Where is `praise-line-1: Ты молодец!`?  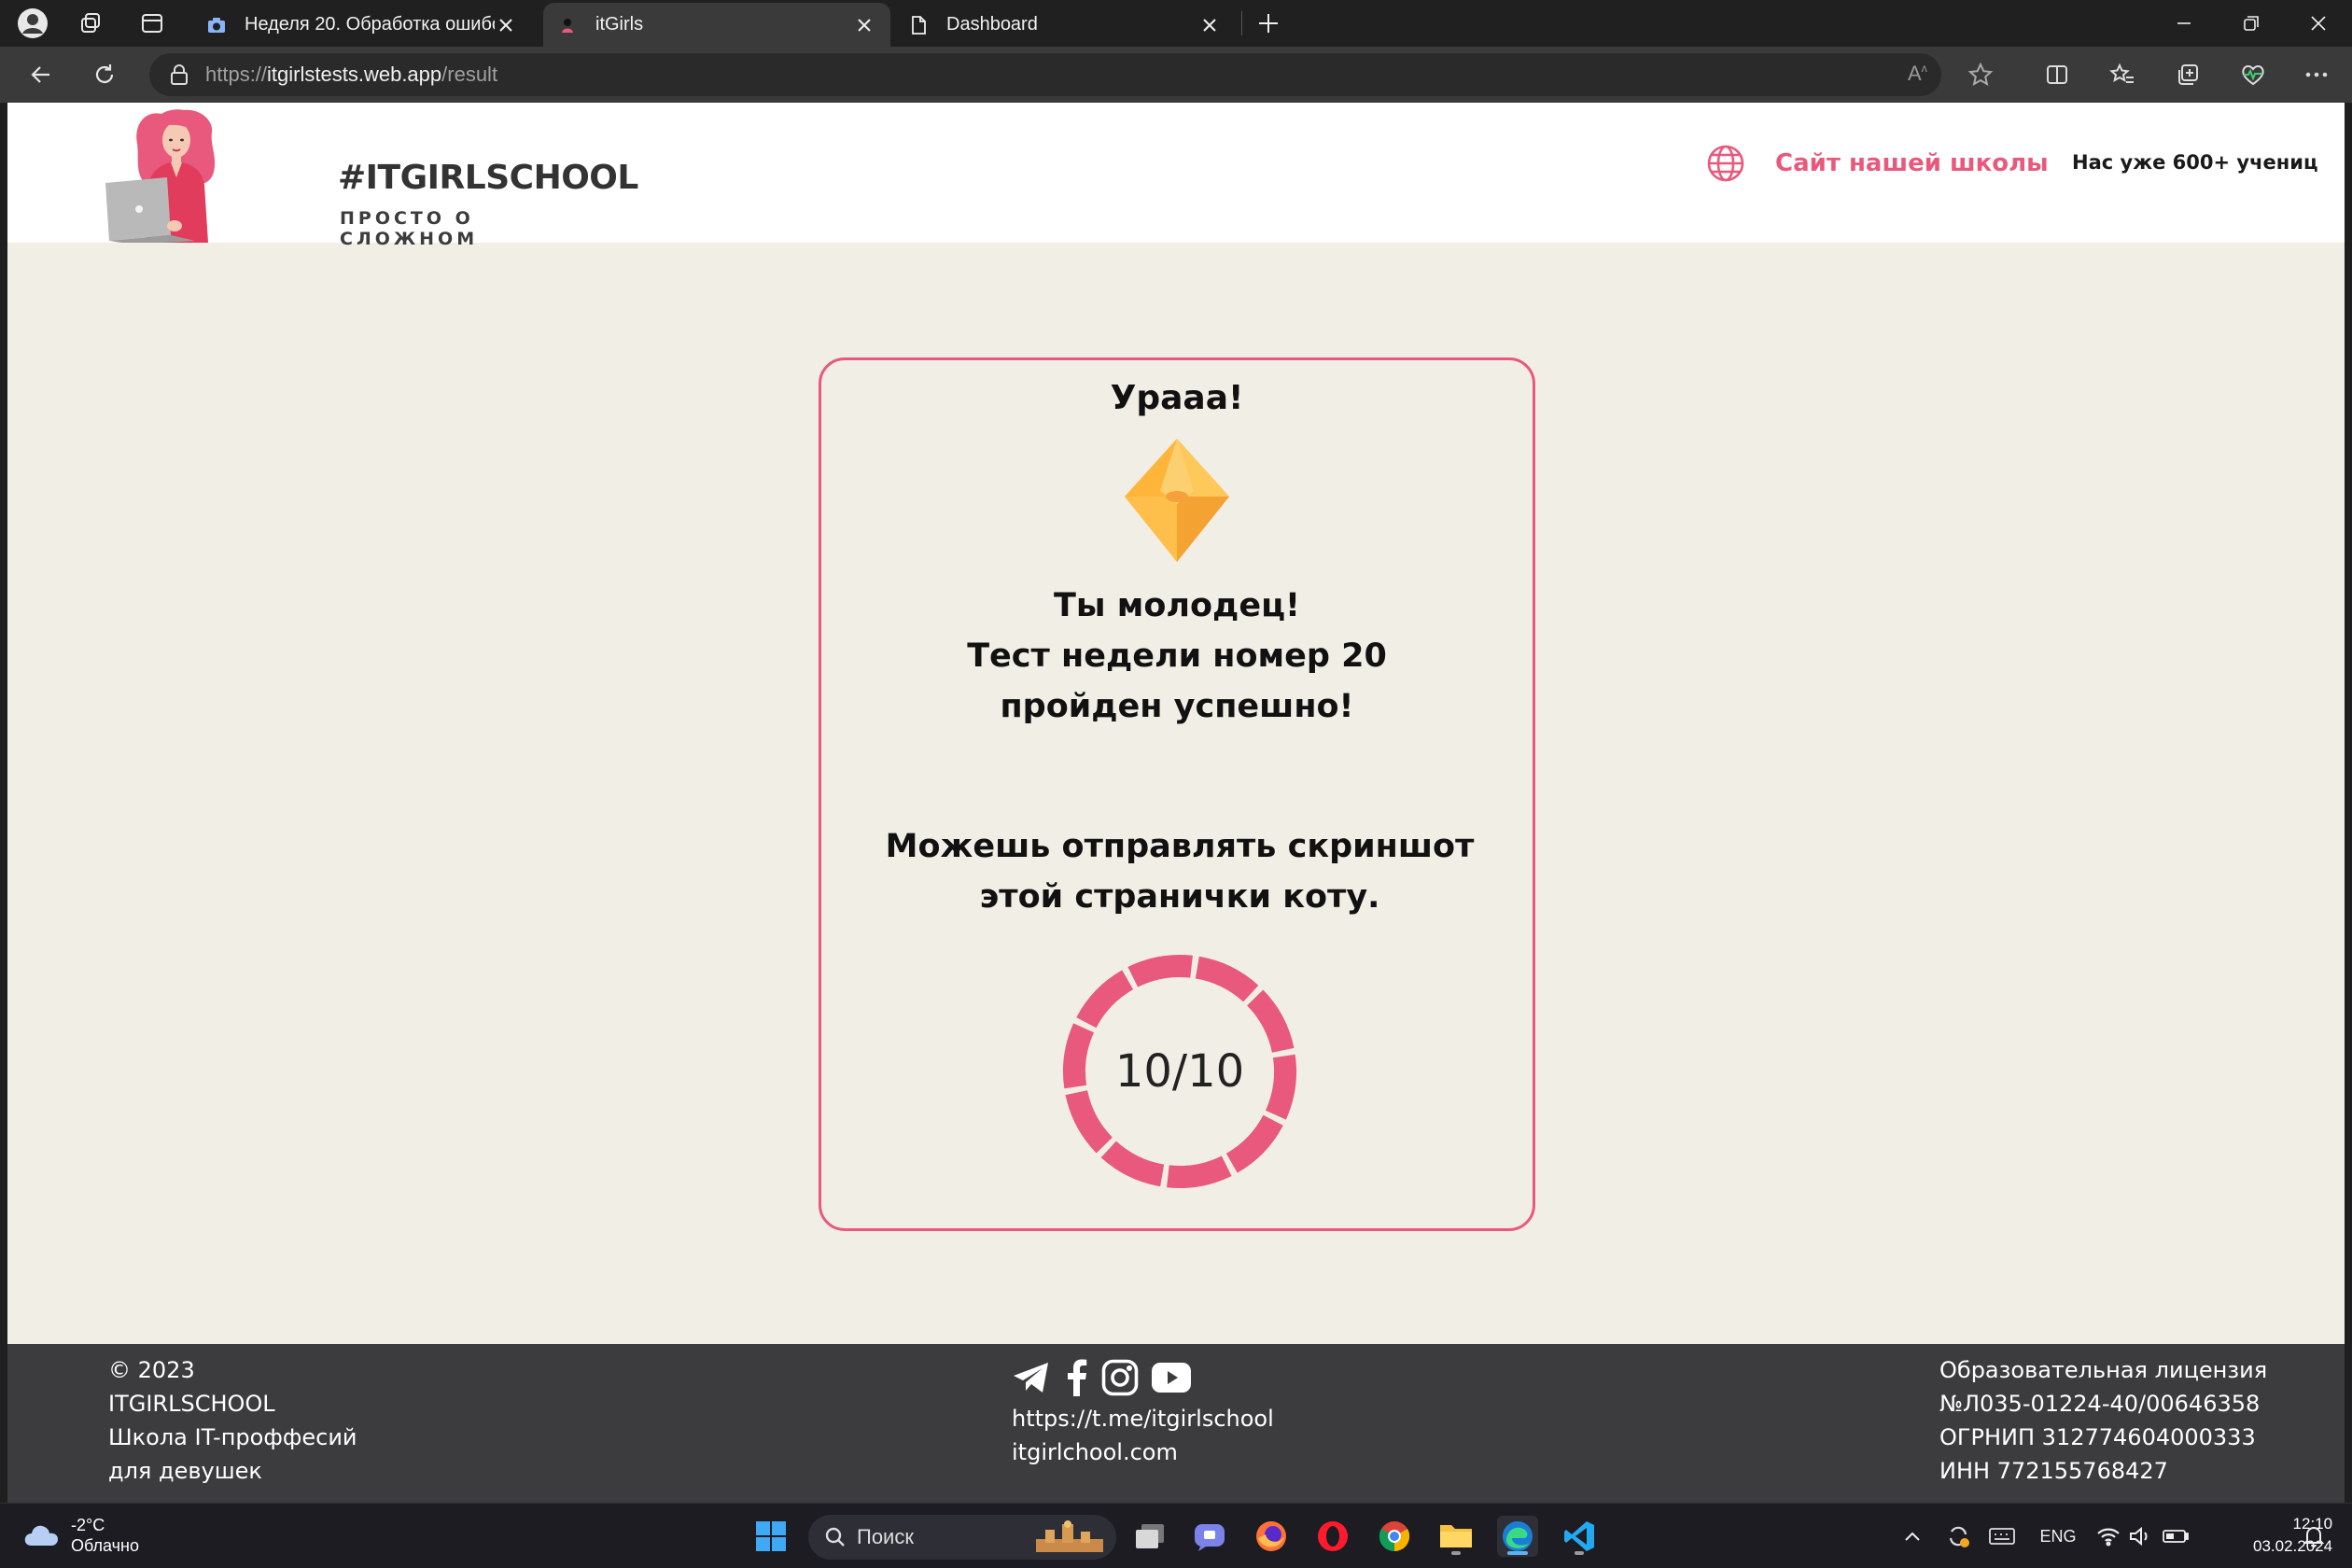 praise-line-1: Ты молодец! is located at coordinates (1177, 605).